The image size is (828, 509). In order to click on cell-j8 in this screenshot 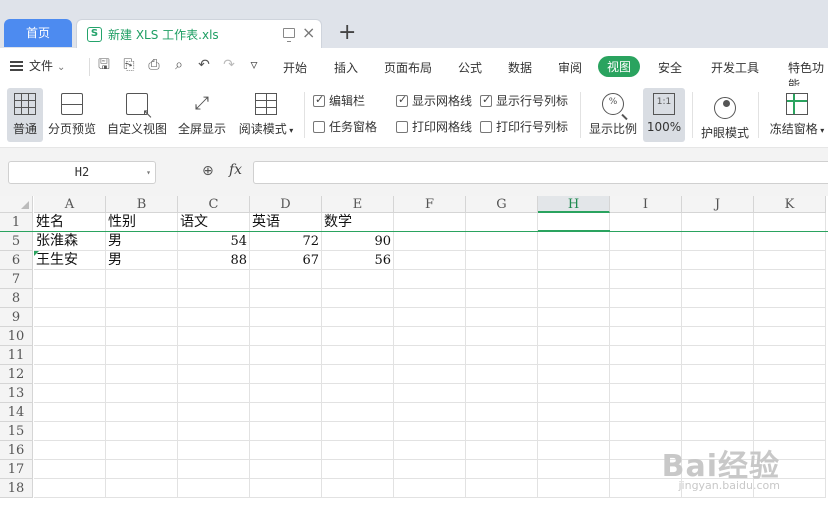, I will do `click(718, 298)`.